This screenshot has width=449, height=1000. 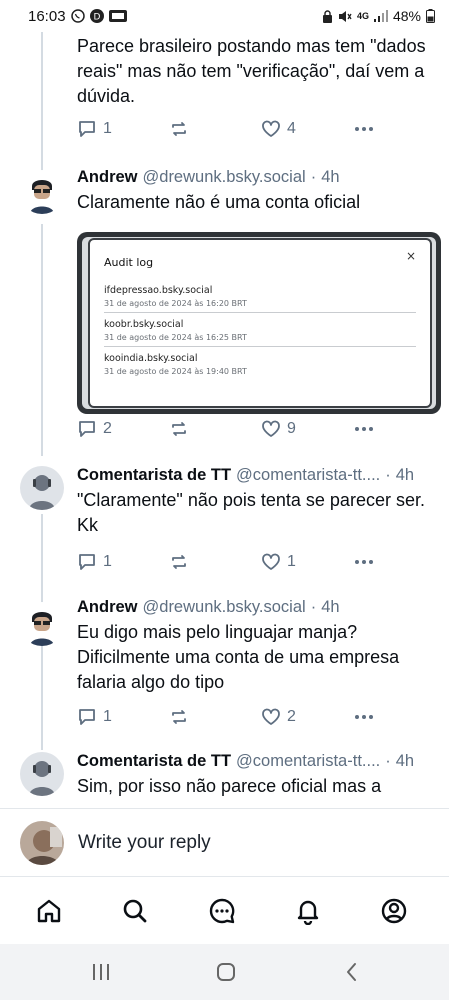 What do you see at coordinates (430, 16) in the screenshot?
I see `battery-icon` at bounding box center [430, 16].